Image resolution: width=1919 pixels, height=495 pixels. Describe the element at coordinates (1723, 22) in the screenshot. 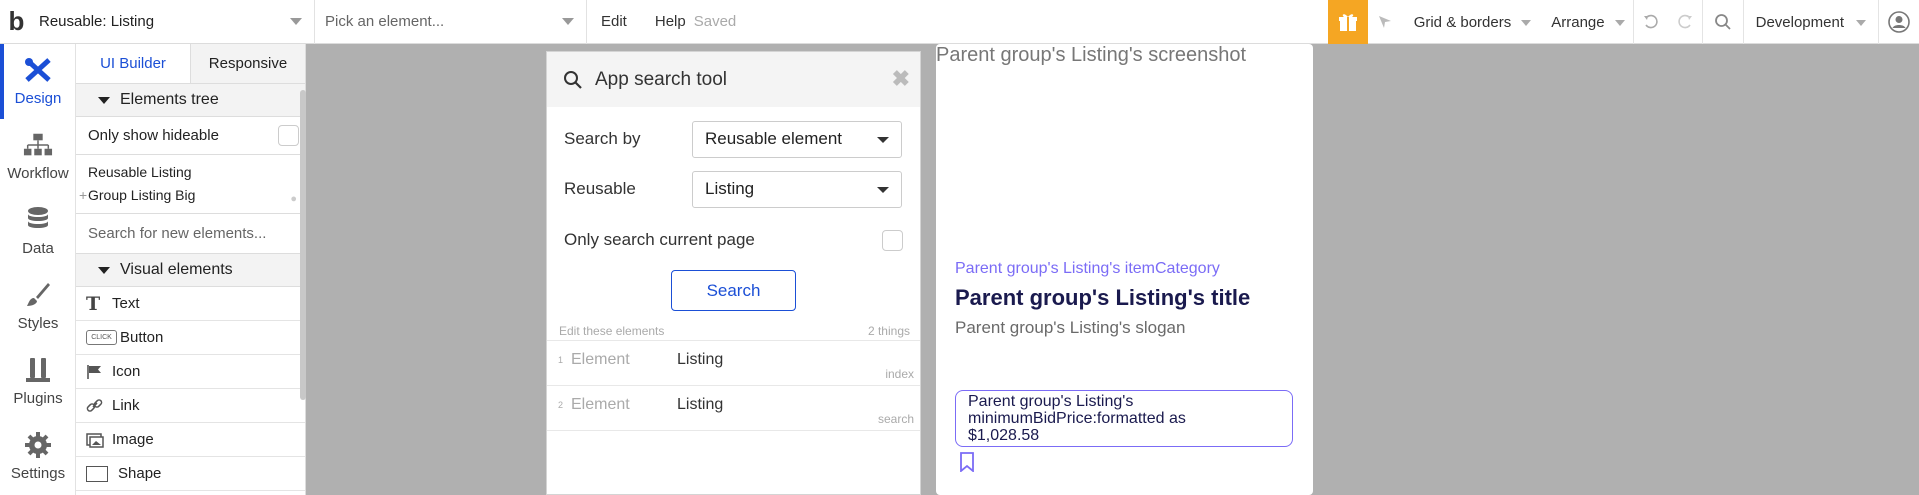

I see `search-icon` at that location.